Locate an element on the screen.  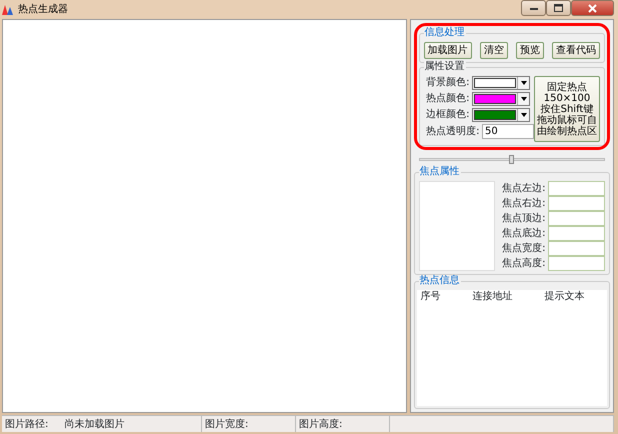
minimize-icon is located at coordinates (534, 8).